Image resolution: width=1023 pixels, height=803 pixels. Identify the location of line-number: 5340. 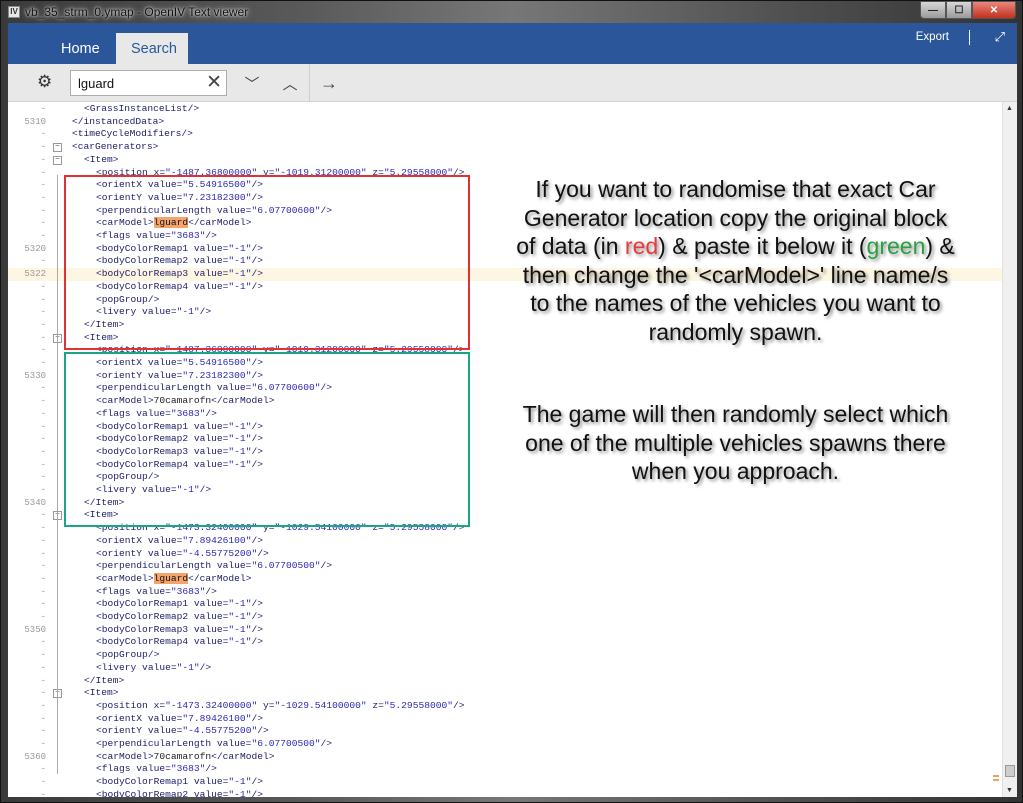
(35, 502).